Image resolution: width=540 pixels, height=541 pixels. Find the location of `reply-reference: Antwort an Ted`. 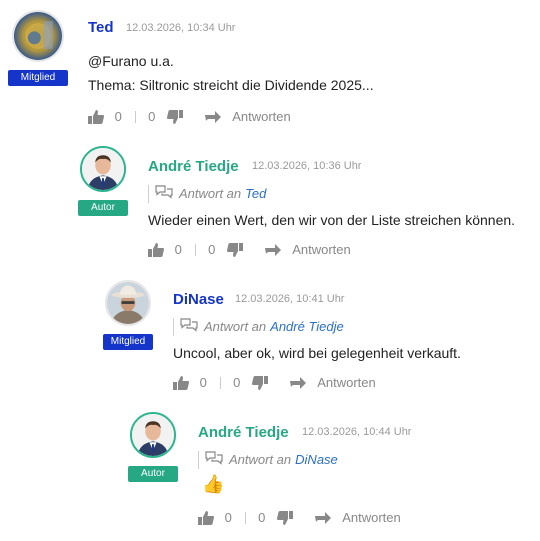

reply-reference: Antwort an Ted is located at coordinates (207, 194).